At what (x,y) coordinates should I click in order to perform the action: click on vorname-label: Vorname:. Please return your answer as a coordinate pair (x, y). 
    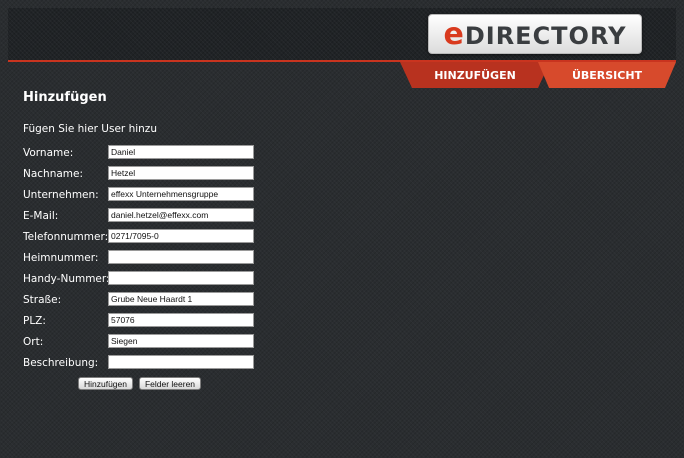
    Looking at the image, I should click on (48, 153).